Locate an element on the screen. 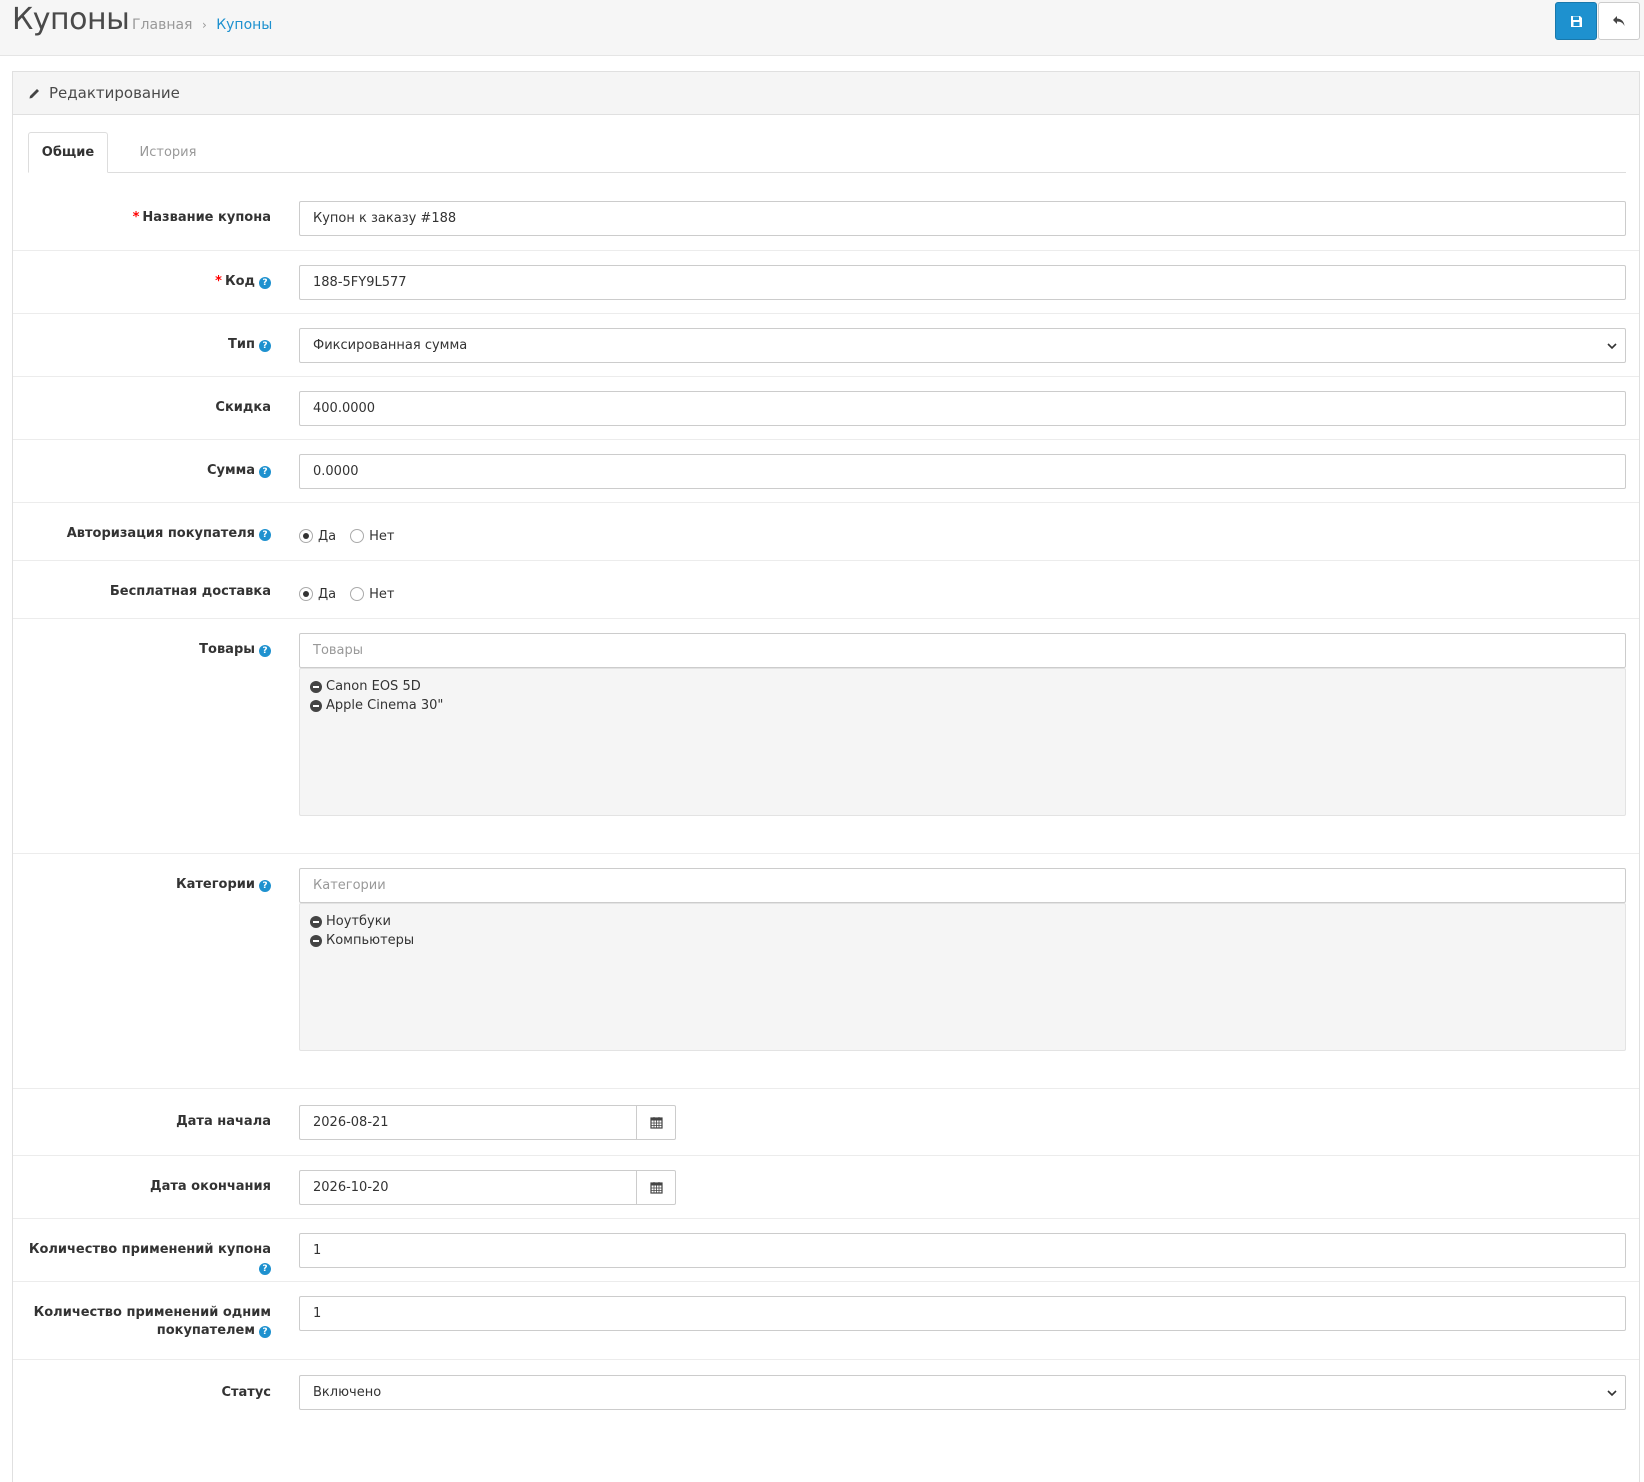  breadcrumb: Главная › Купоны is located at coordinates (202, 25).